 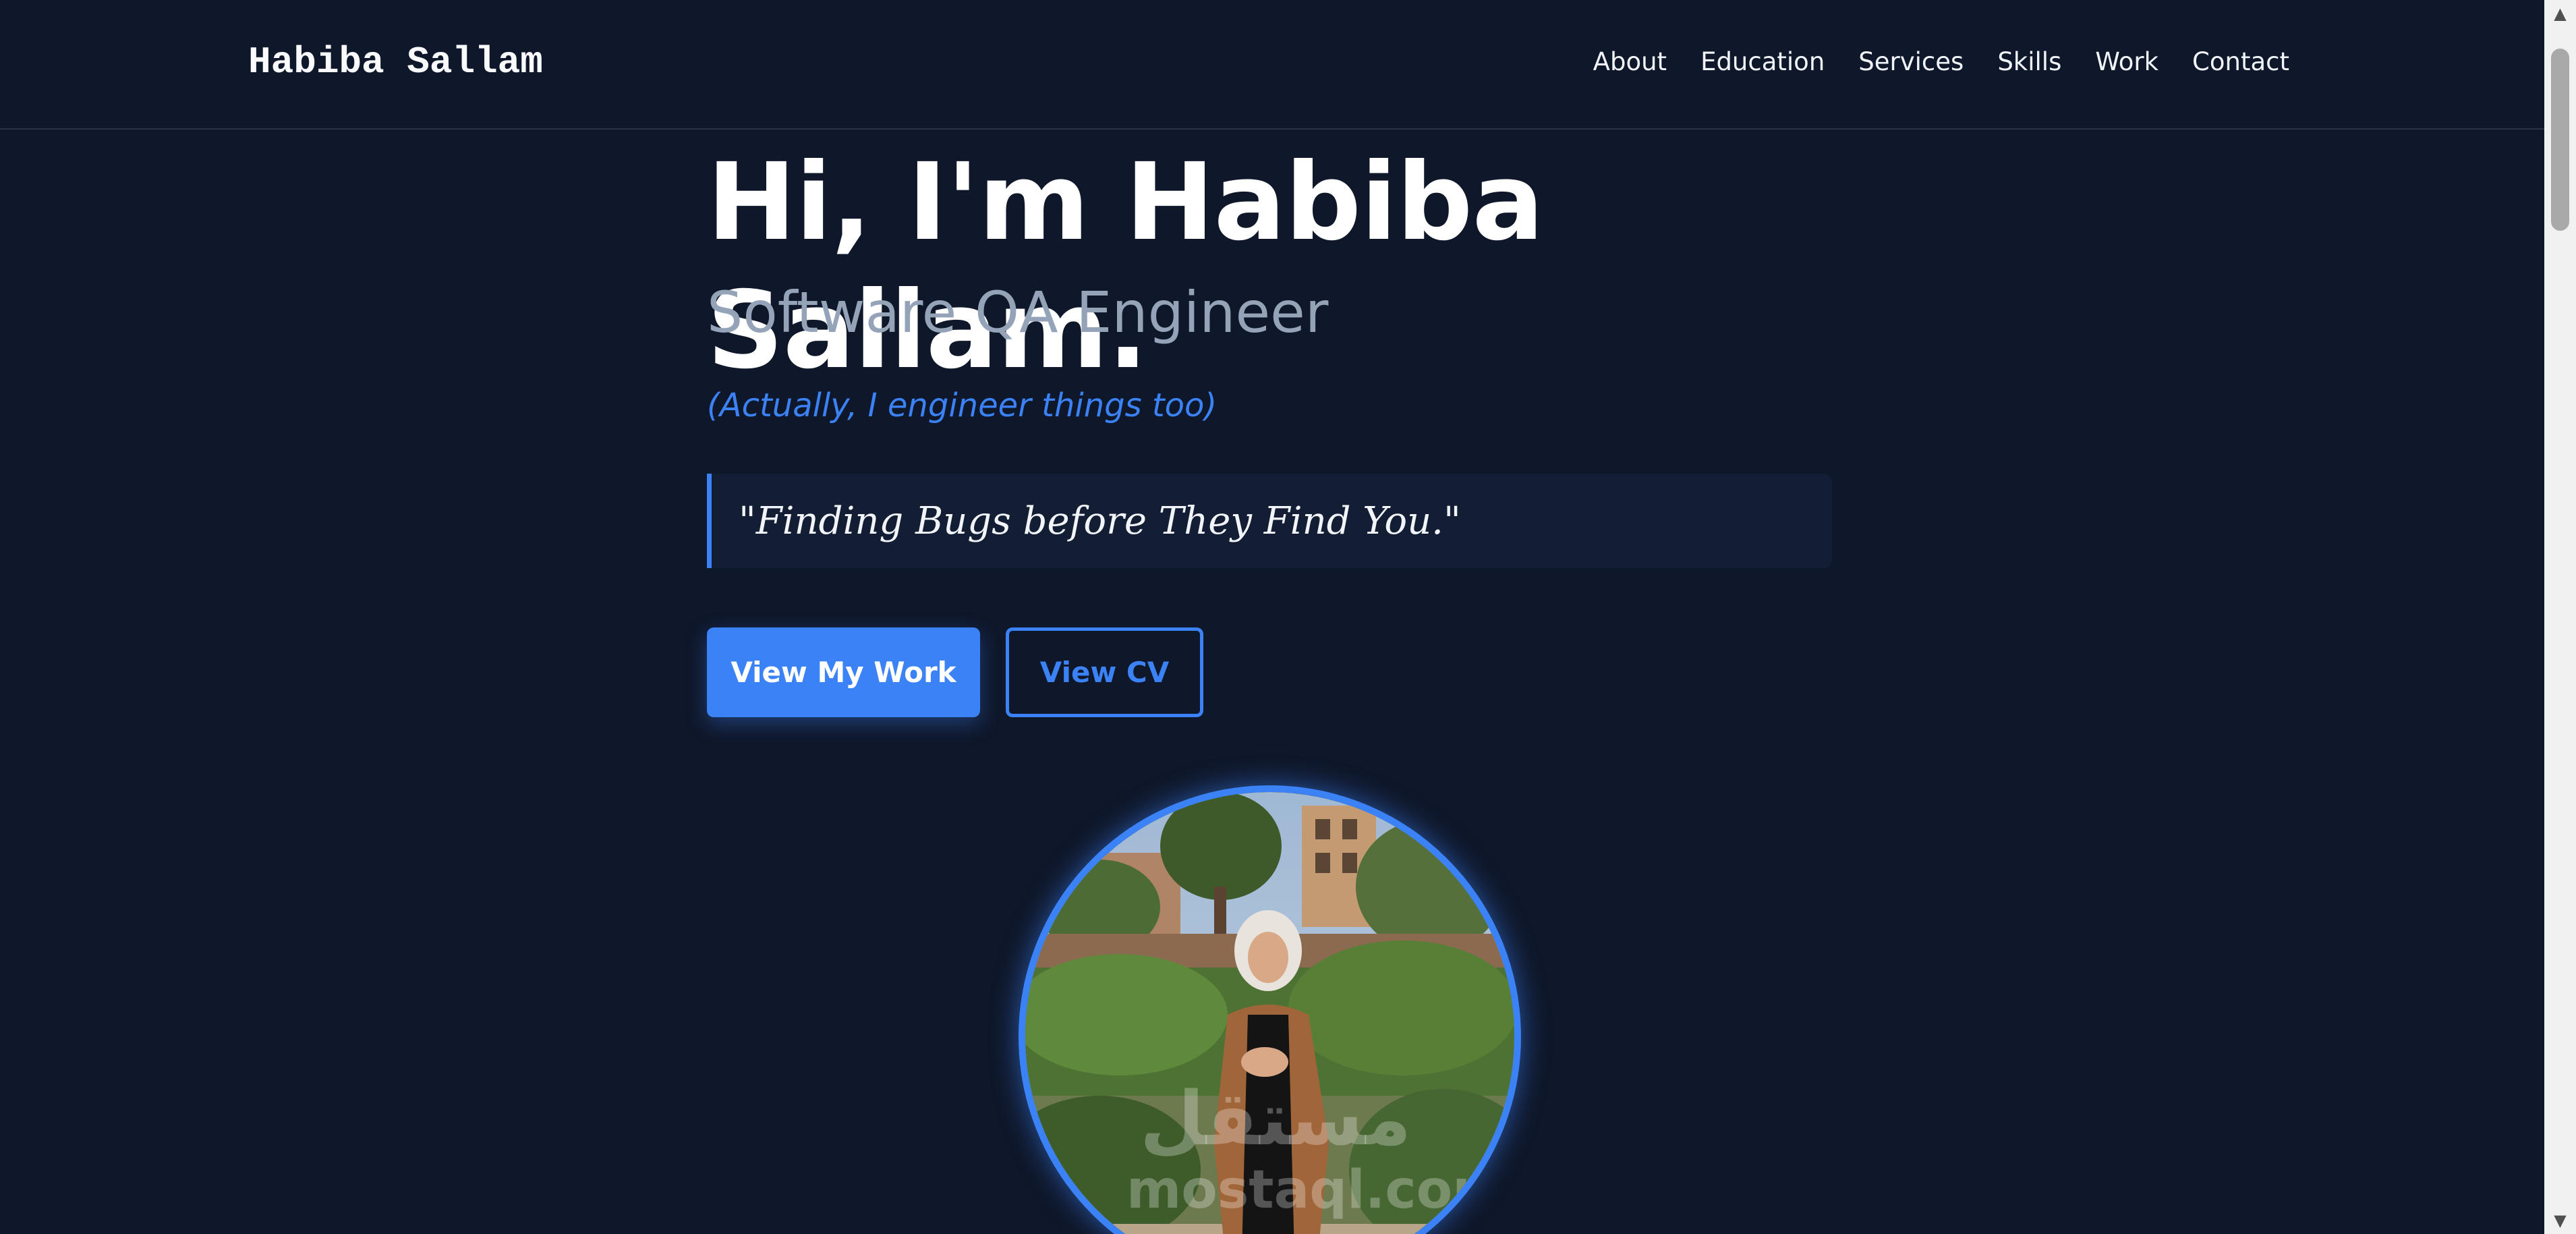 What do you see at coordinates (2560, 1220) in the screenshot?
I see `scroll-down-icon: ▼` at bounding box center [2560, 1220].